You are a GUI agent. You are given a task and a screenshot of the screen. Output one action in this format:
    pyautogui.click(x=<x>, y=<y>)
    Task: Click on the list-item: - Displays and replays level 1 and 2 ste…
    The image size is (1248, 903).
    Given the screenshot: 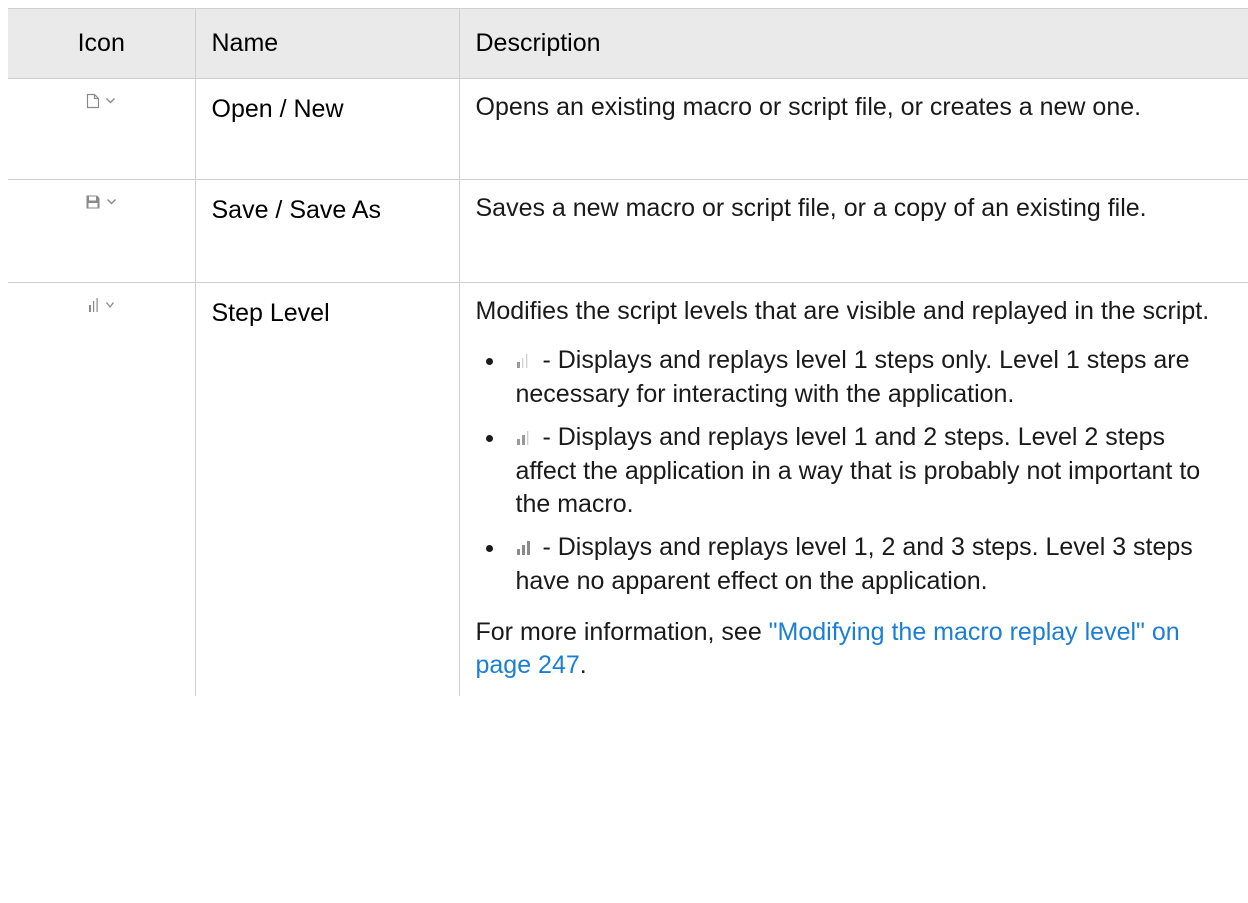 What is the action you would take?
    pyautogui.click(x=849, y=471)
    